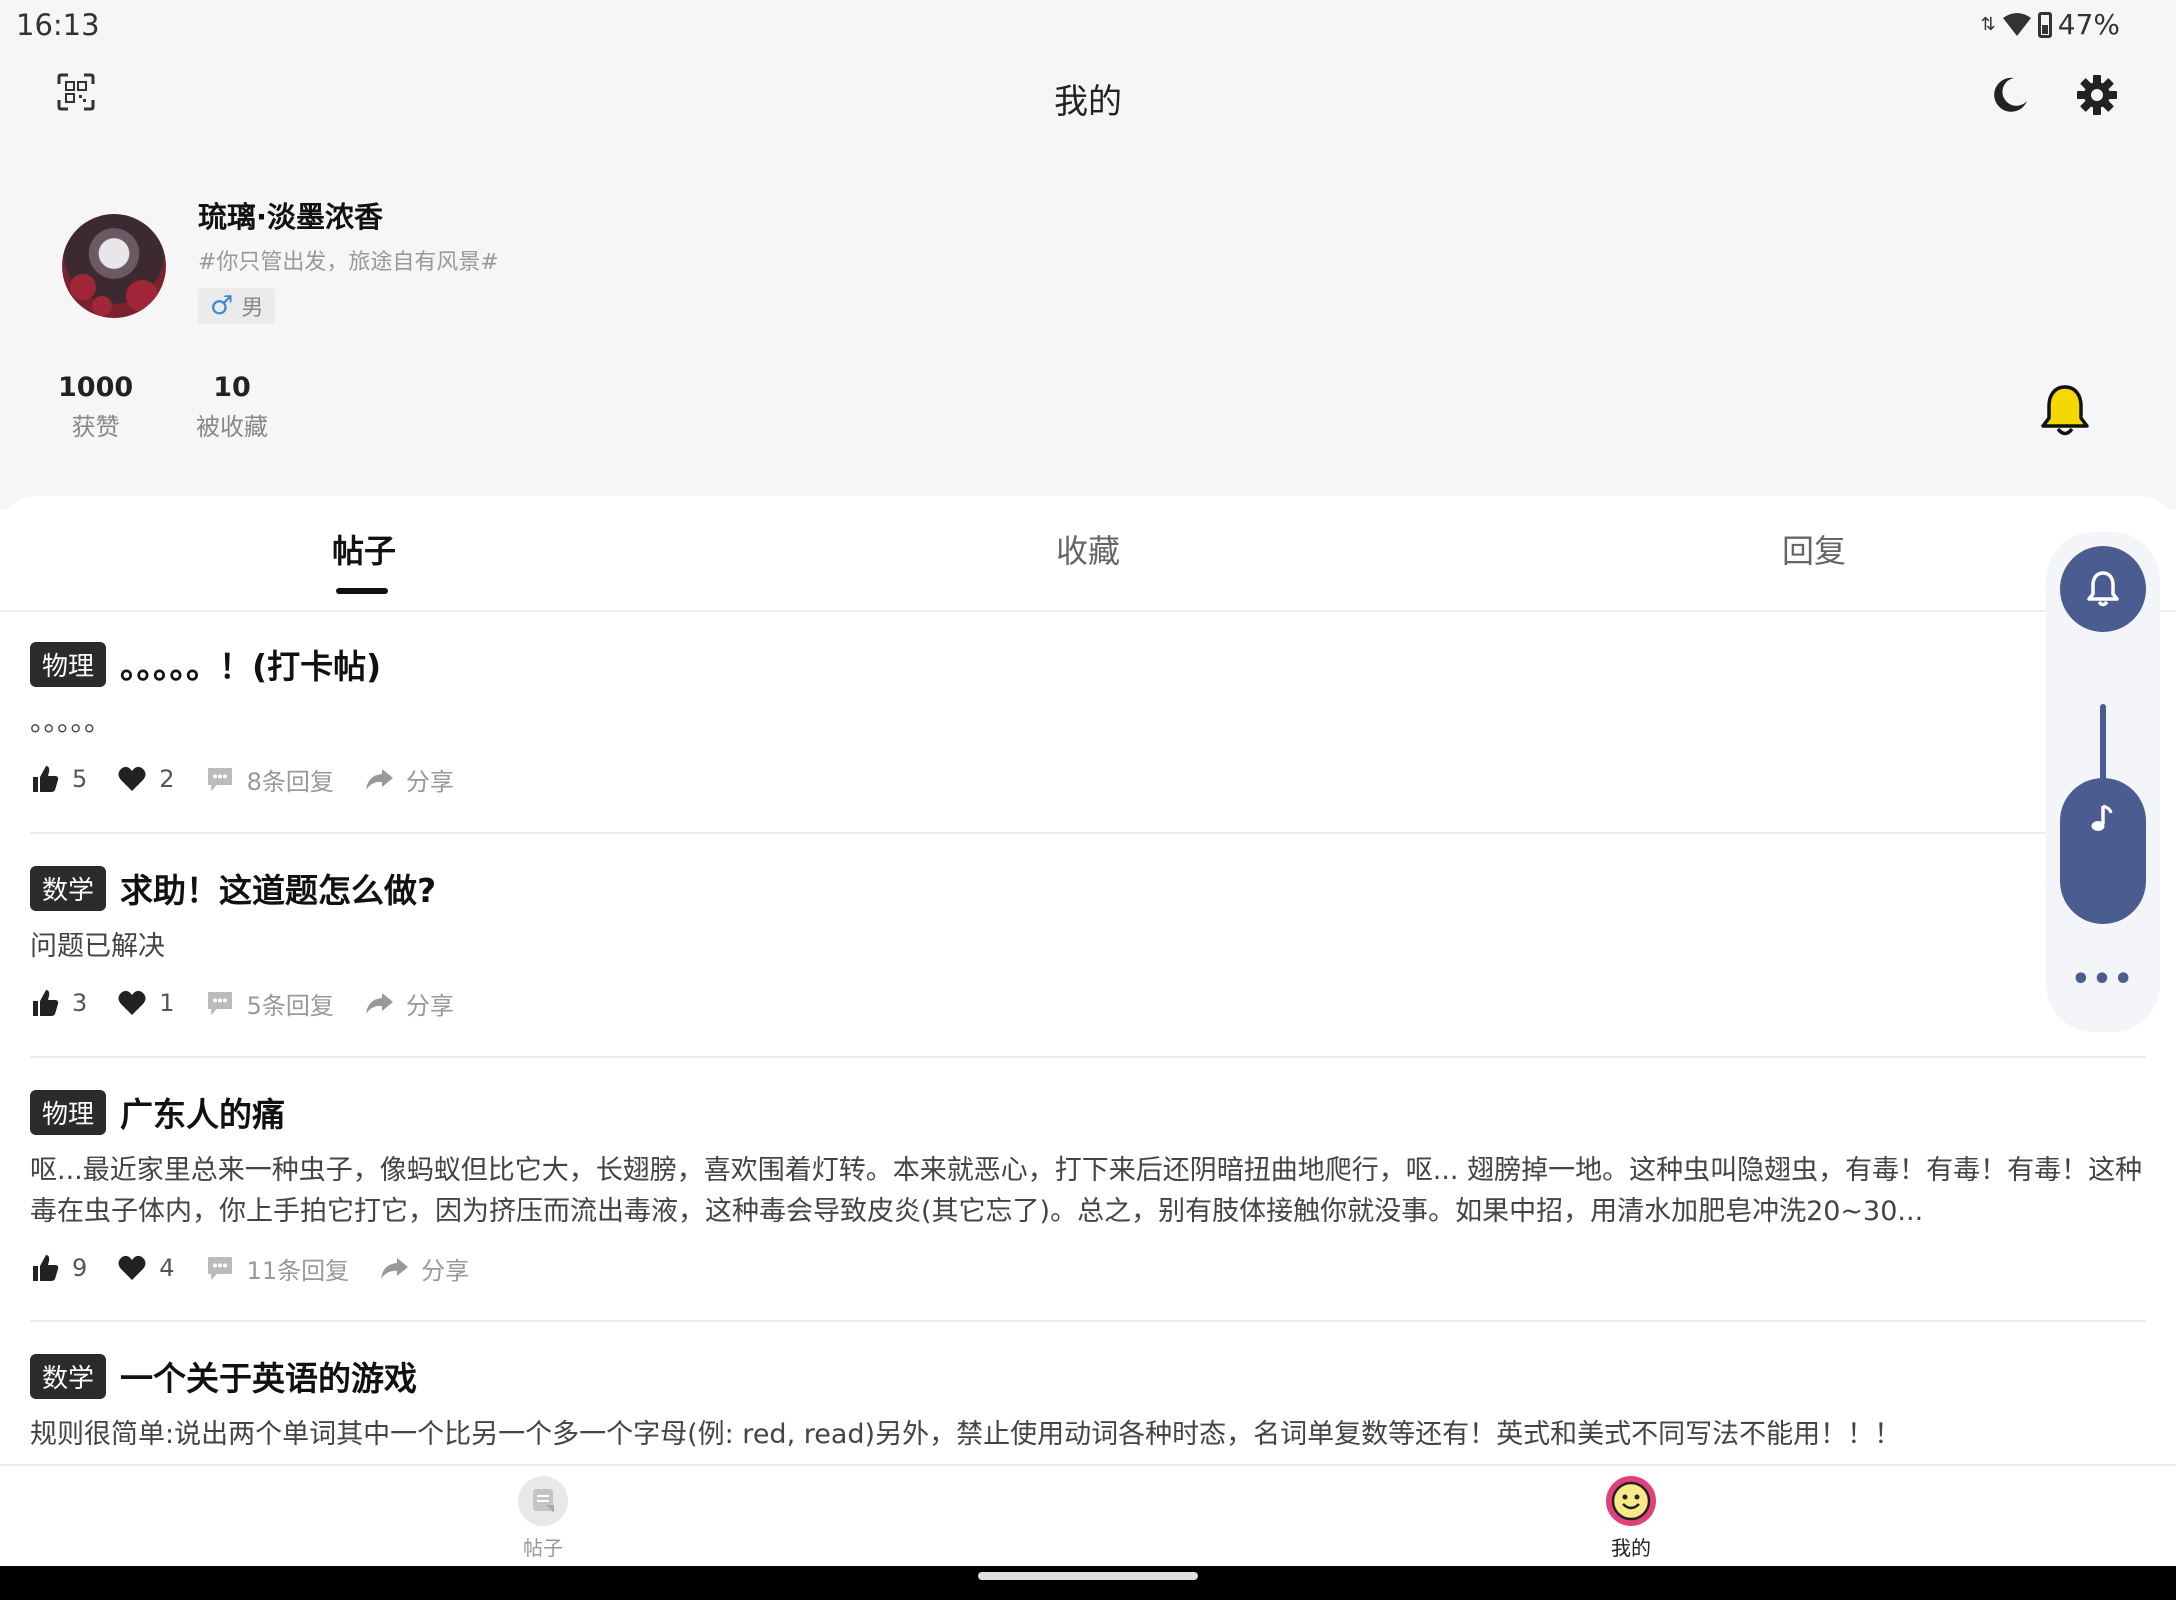 This screenshot has width=2176, height=1600. I want to click on post-title: 一个关于英语的游戏, so click(269, 1378).